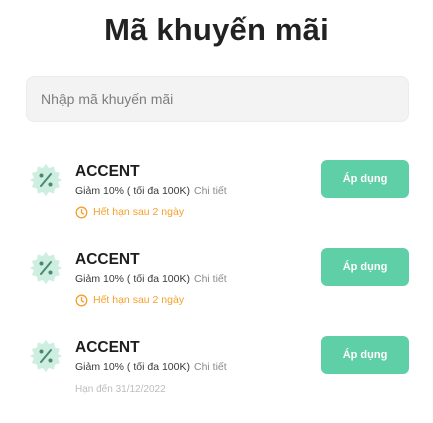 The height and width of the screenshot is (423, 433). Describe the element at coordinates (120, 389) in the screenshot. I see `coupon-valid-until: Hạn đến 31/12/2022` at that location.